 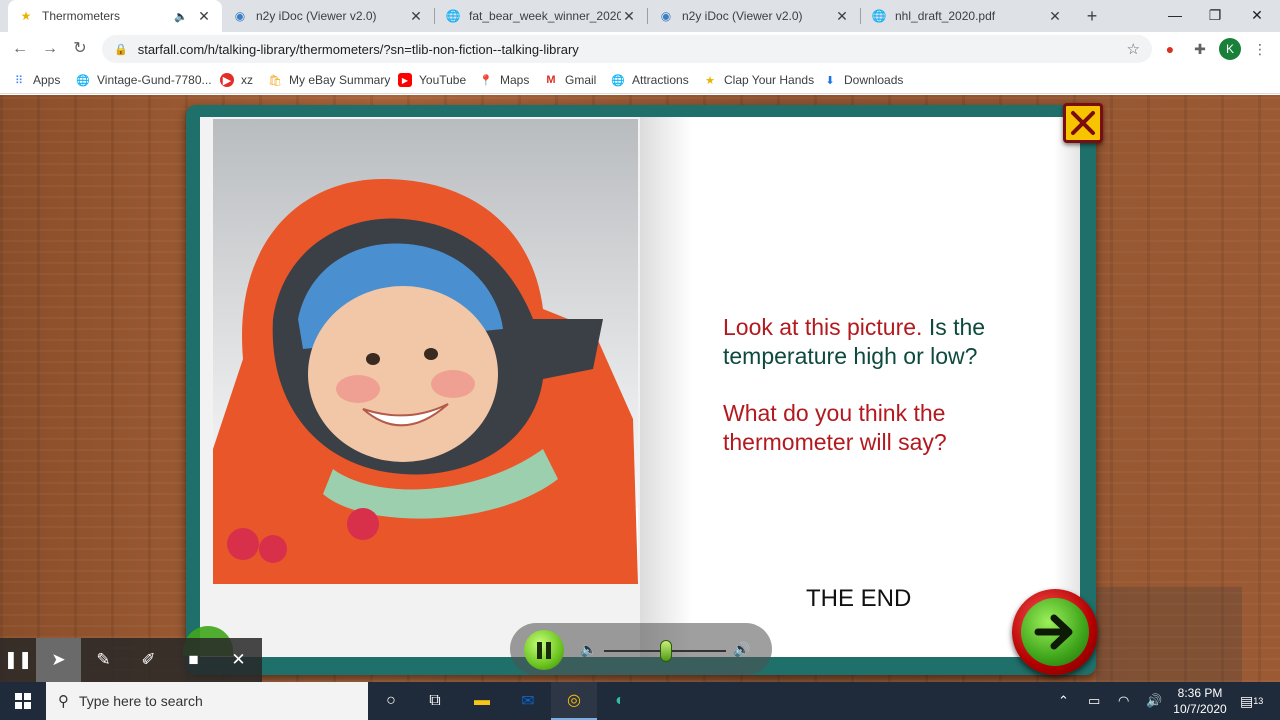 I want to click on bookmark-xz: ▶ xz, so click(x=236, y=80).